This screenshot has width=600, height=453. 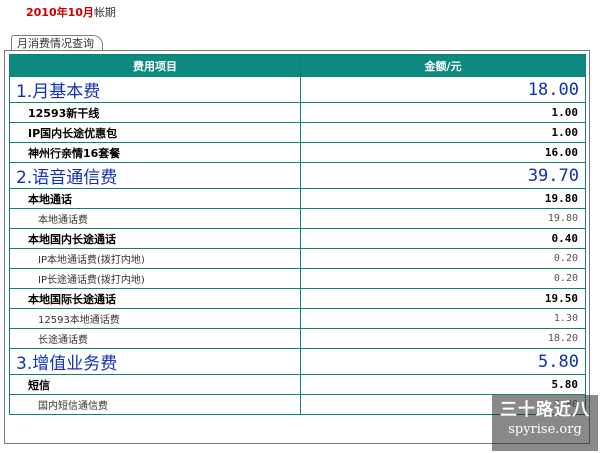 I want to click on fee-item-name: 12593本地通话费, so click(x=155, y=318).